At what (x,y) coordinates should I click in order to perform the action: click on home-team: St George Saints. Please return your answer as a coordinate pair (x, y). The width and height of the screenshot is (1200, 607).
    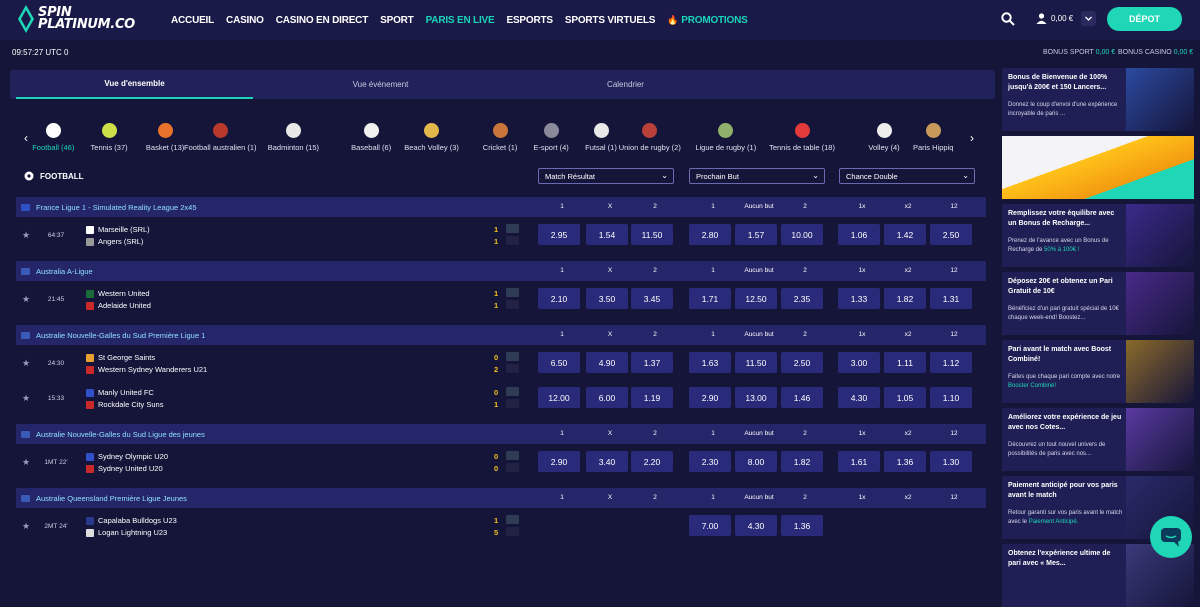
    Looking at the image, I should click on (120, 357).